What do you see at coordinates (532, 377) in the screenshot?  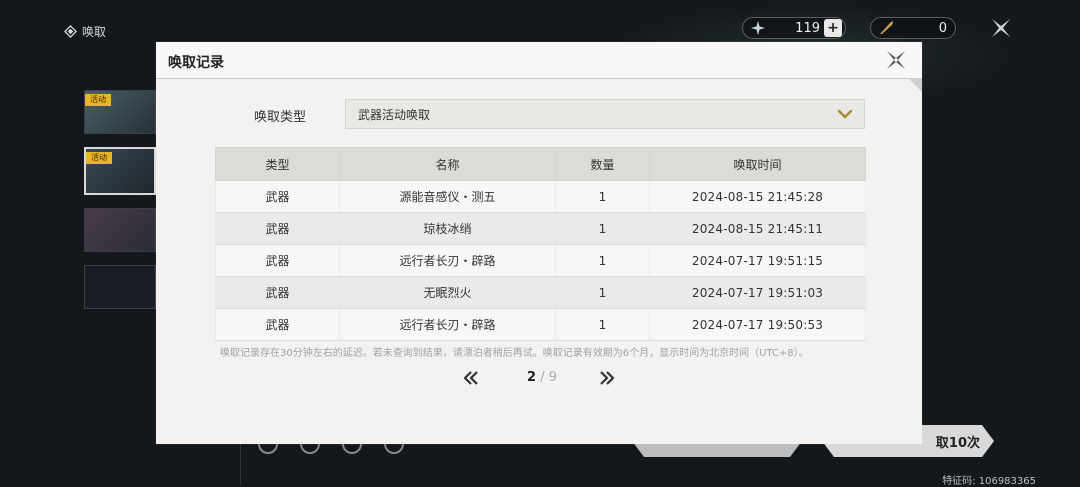 I see `current-page: 2` at bounding box center [532, 377].